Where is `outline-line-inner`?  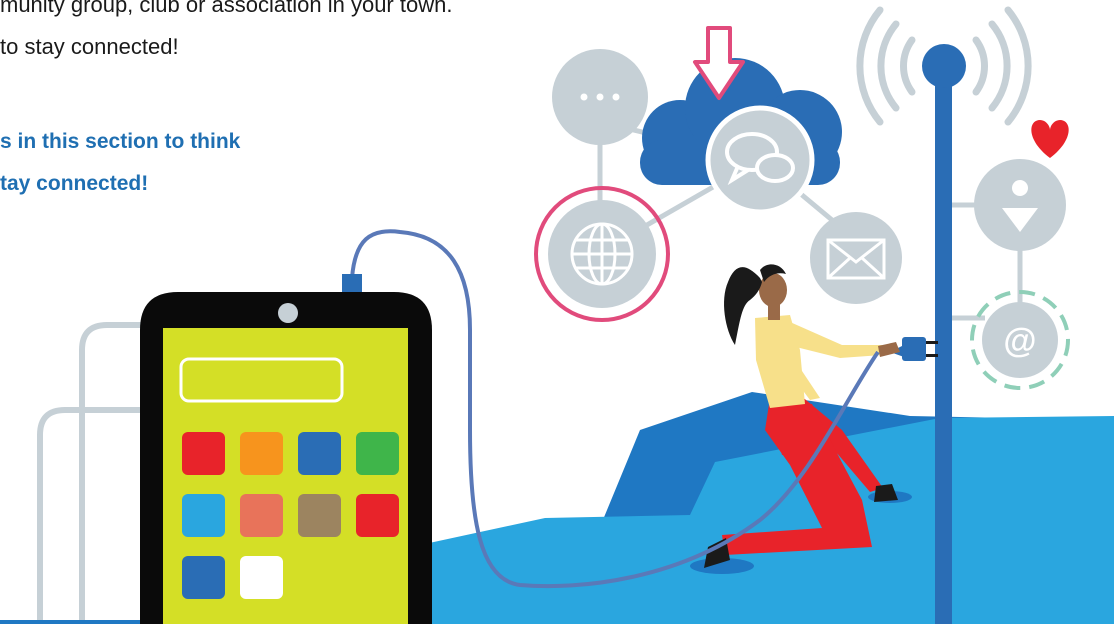 outline-line-inner is located at coordinates (93, 515).